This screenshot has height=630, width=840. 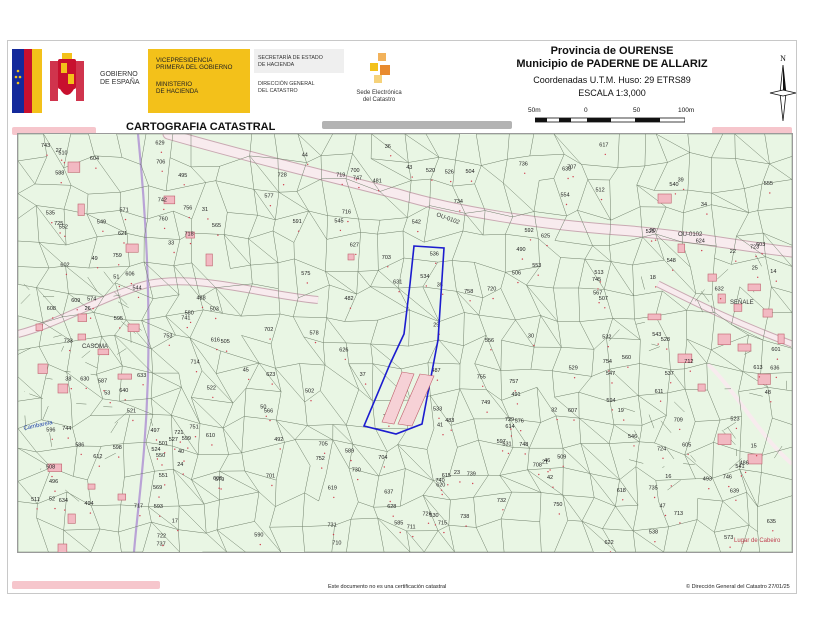 What do you see at coordinates (501, 501) in the screenshot?
I see `parcel-number-label: 732` at bounding box center [501, 501].